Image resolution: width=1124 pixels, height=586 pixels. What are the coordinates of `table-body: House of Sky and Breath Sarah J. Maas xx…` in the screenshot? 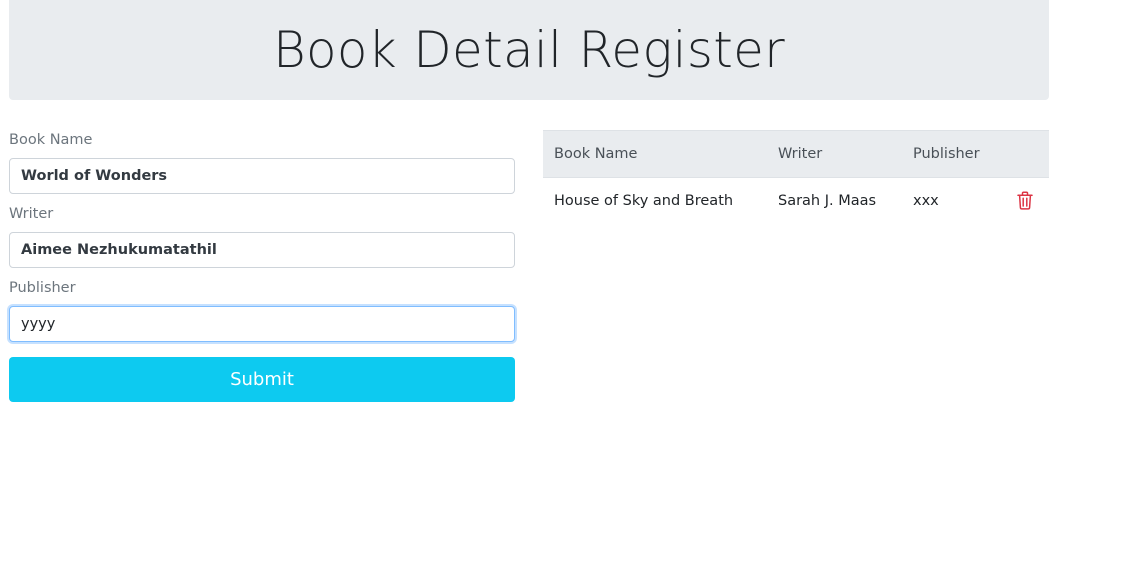 It's located at (796, 201).